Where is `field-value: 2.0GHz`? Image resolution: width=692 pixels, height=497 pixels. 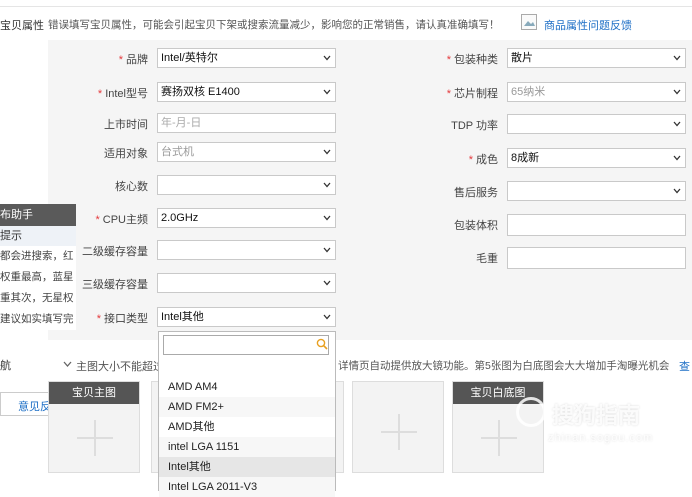 field-value: 2.0GHz is located at coordinates (180, 218).